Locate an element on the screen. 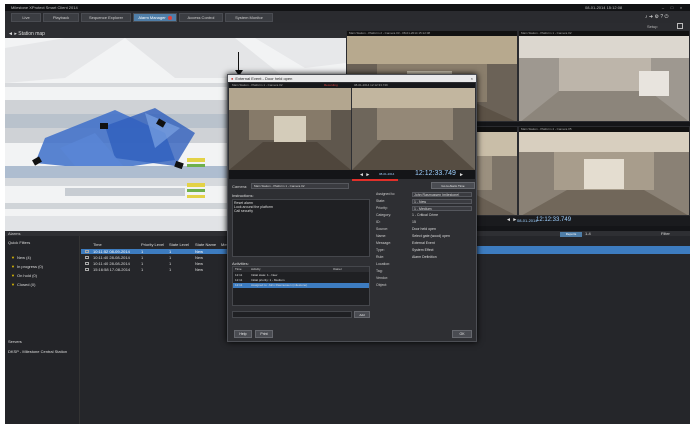  map-title: ◄ ▸ Station map is located at coordinates (26, 34).